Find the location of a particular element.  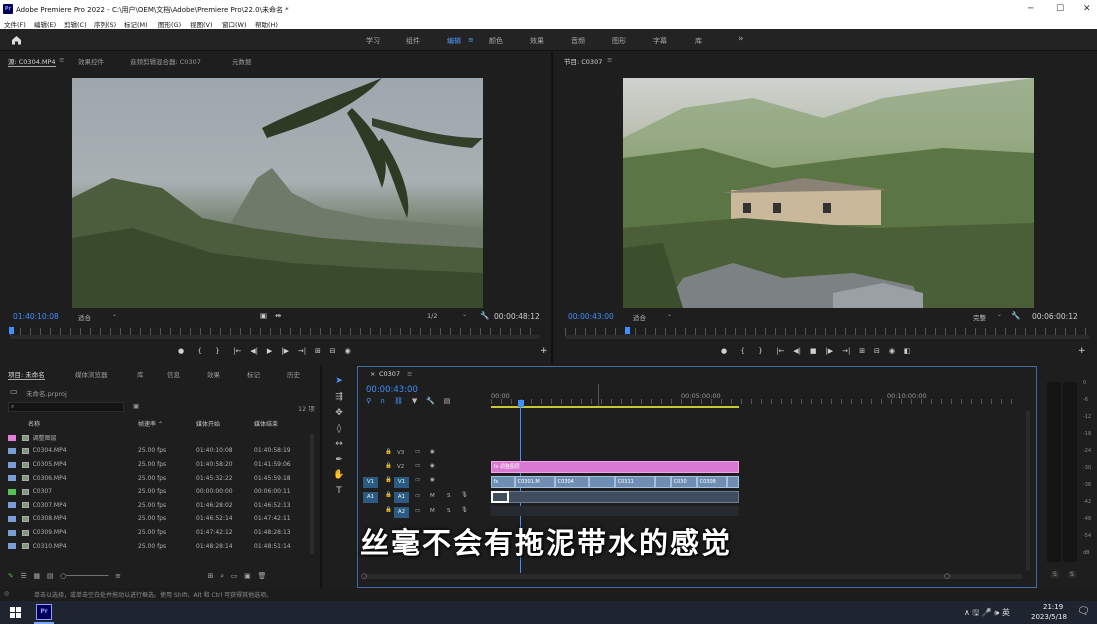

track-a1-label: A1 is located at coordinates (401, 497).